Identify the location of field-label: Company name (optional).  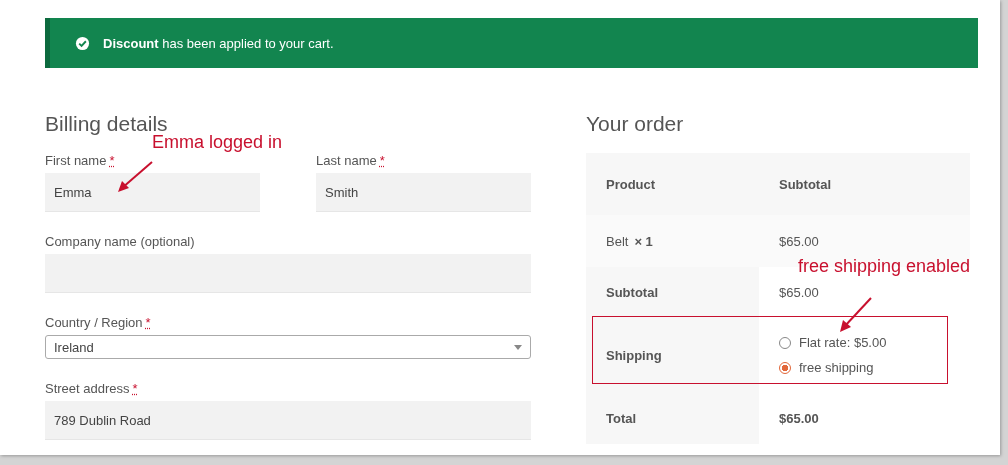
(120, 241).